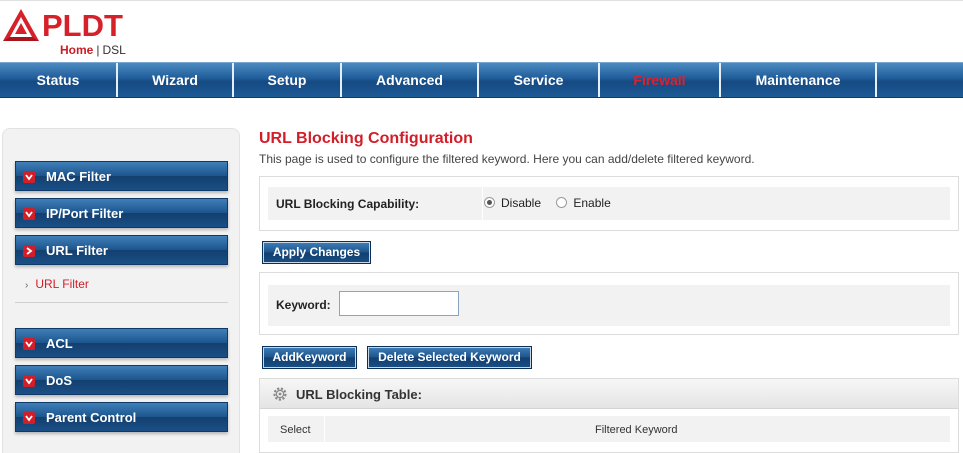  I want to click on capability-panel: URL Blocking Capability: Disable Enable, so click(609, 203).